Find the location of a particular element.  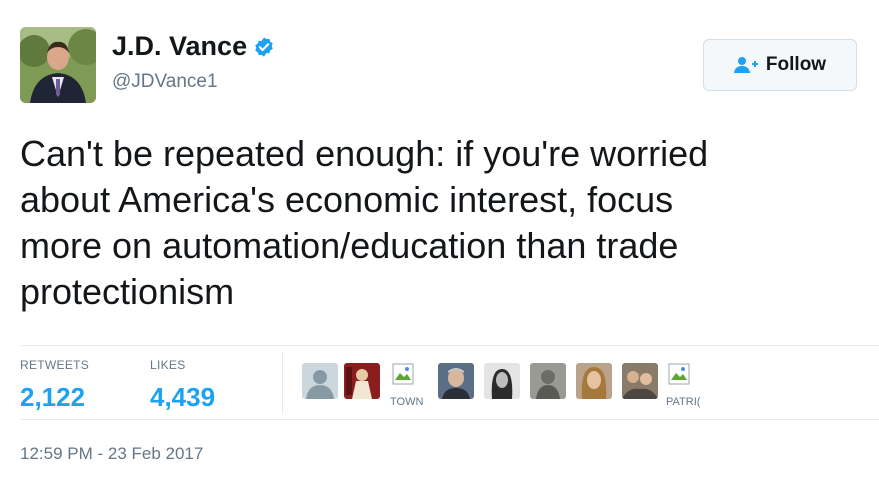

tweet-line: about America's economic interest, focus is located at coordinates (347, 199).